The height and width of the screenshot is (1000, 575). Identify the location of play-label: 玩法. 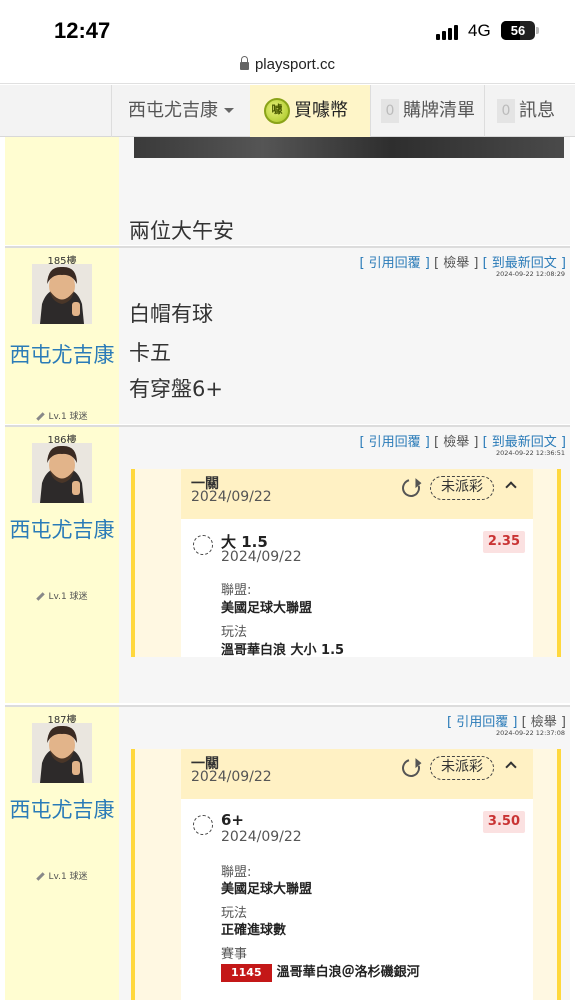
(234, 632).